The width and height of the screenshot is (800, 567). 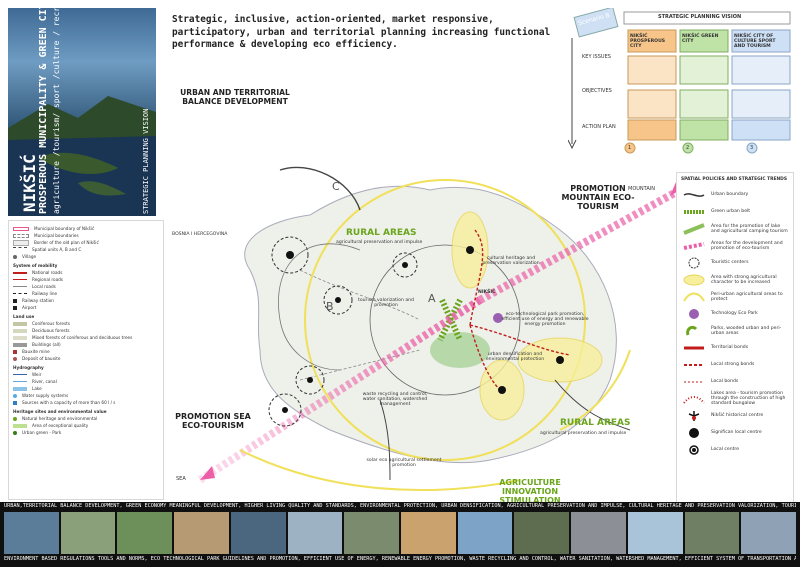 I want to click on policy-row: Significan local centre, so click(x=735, y=432).